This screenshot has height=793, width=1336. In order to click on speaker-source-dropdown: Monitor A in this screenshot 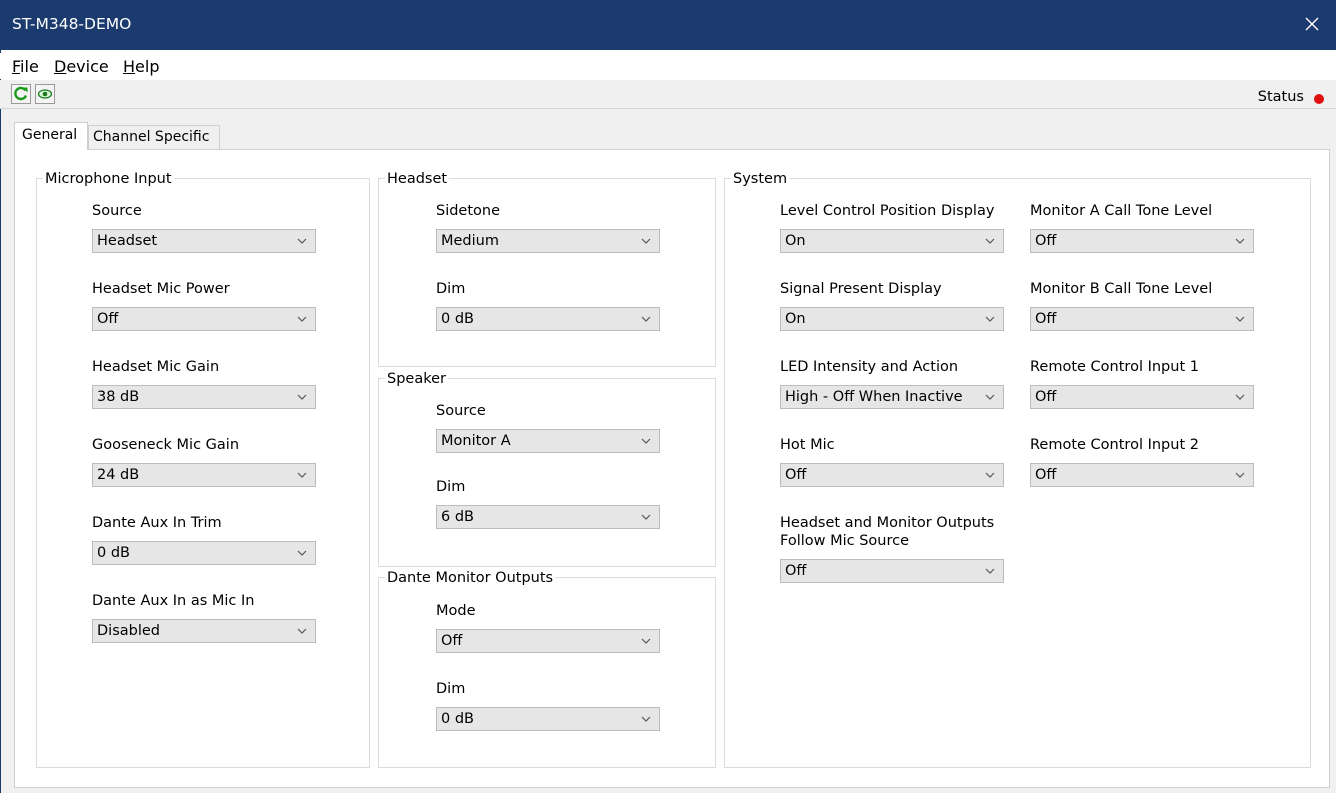, I will do `click(548, 441)`.